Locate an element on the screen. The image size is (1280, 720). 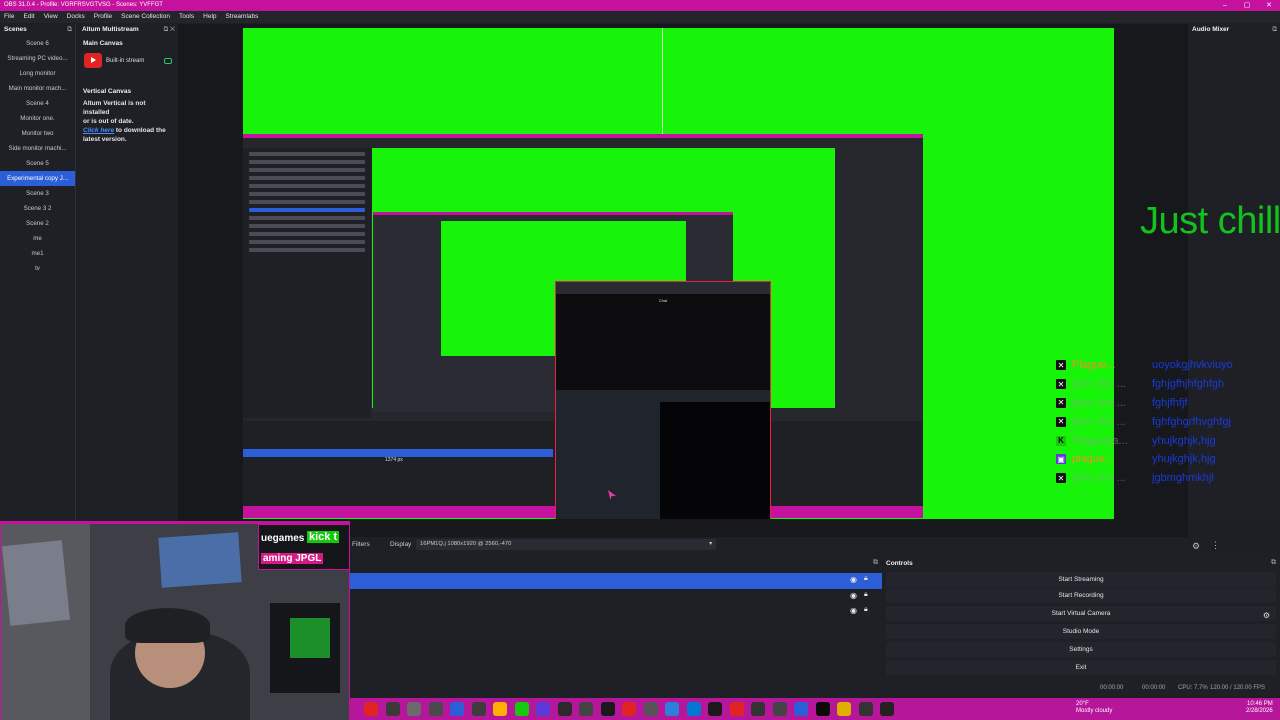
stream-status-icon is located at coordinates (168, 60).